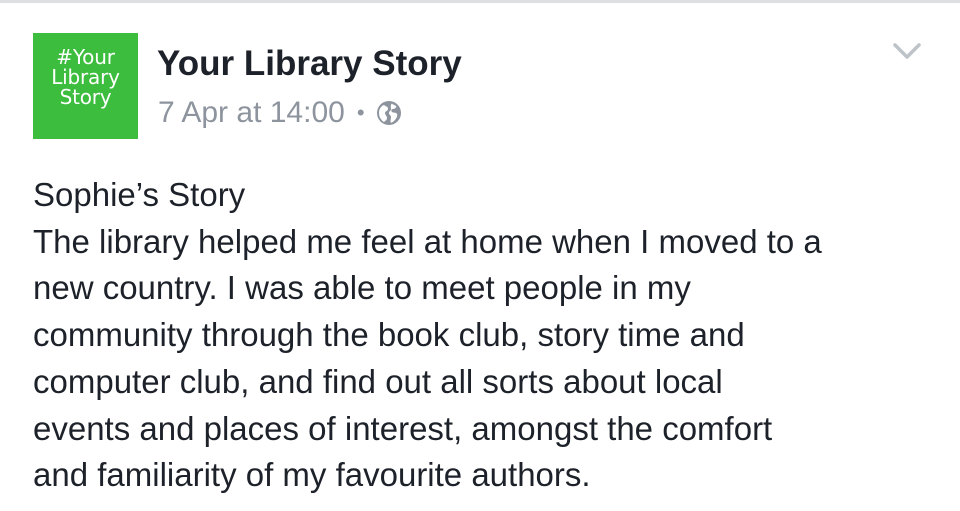 Image resolution: width=960 pixels, height=511 pixels. I want to click on post-timestamp-link: 7 Apr at 14:00, so click(251, 113).